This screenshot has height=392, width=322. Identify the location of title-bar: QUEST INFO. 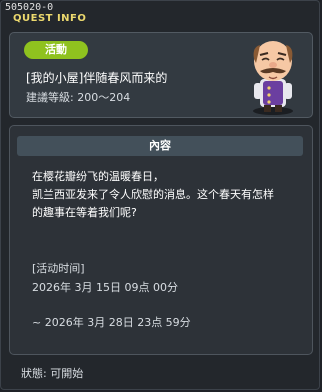
(160, 19).